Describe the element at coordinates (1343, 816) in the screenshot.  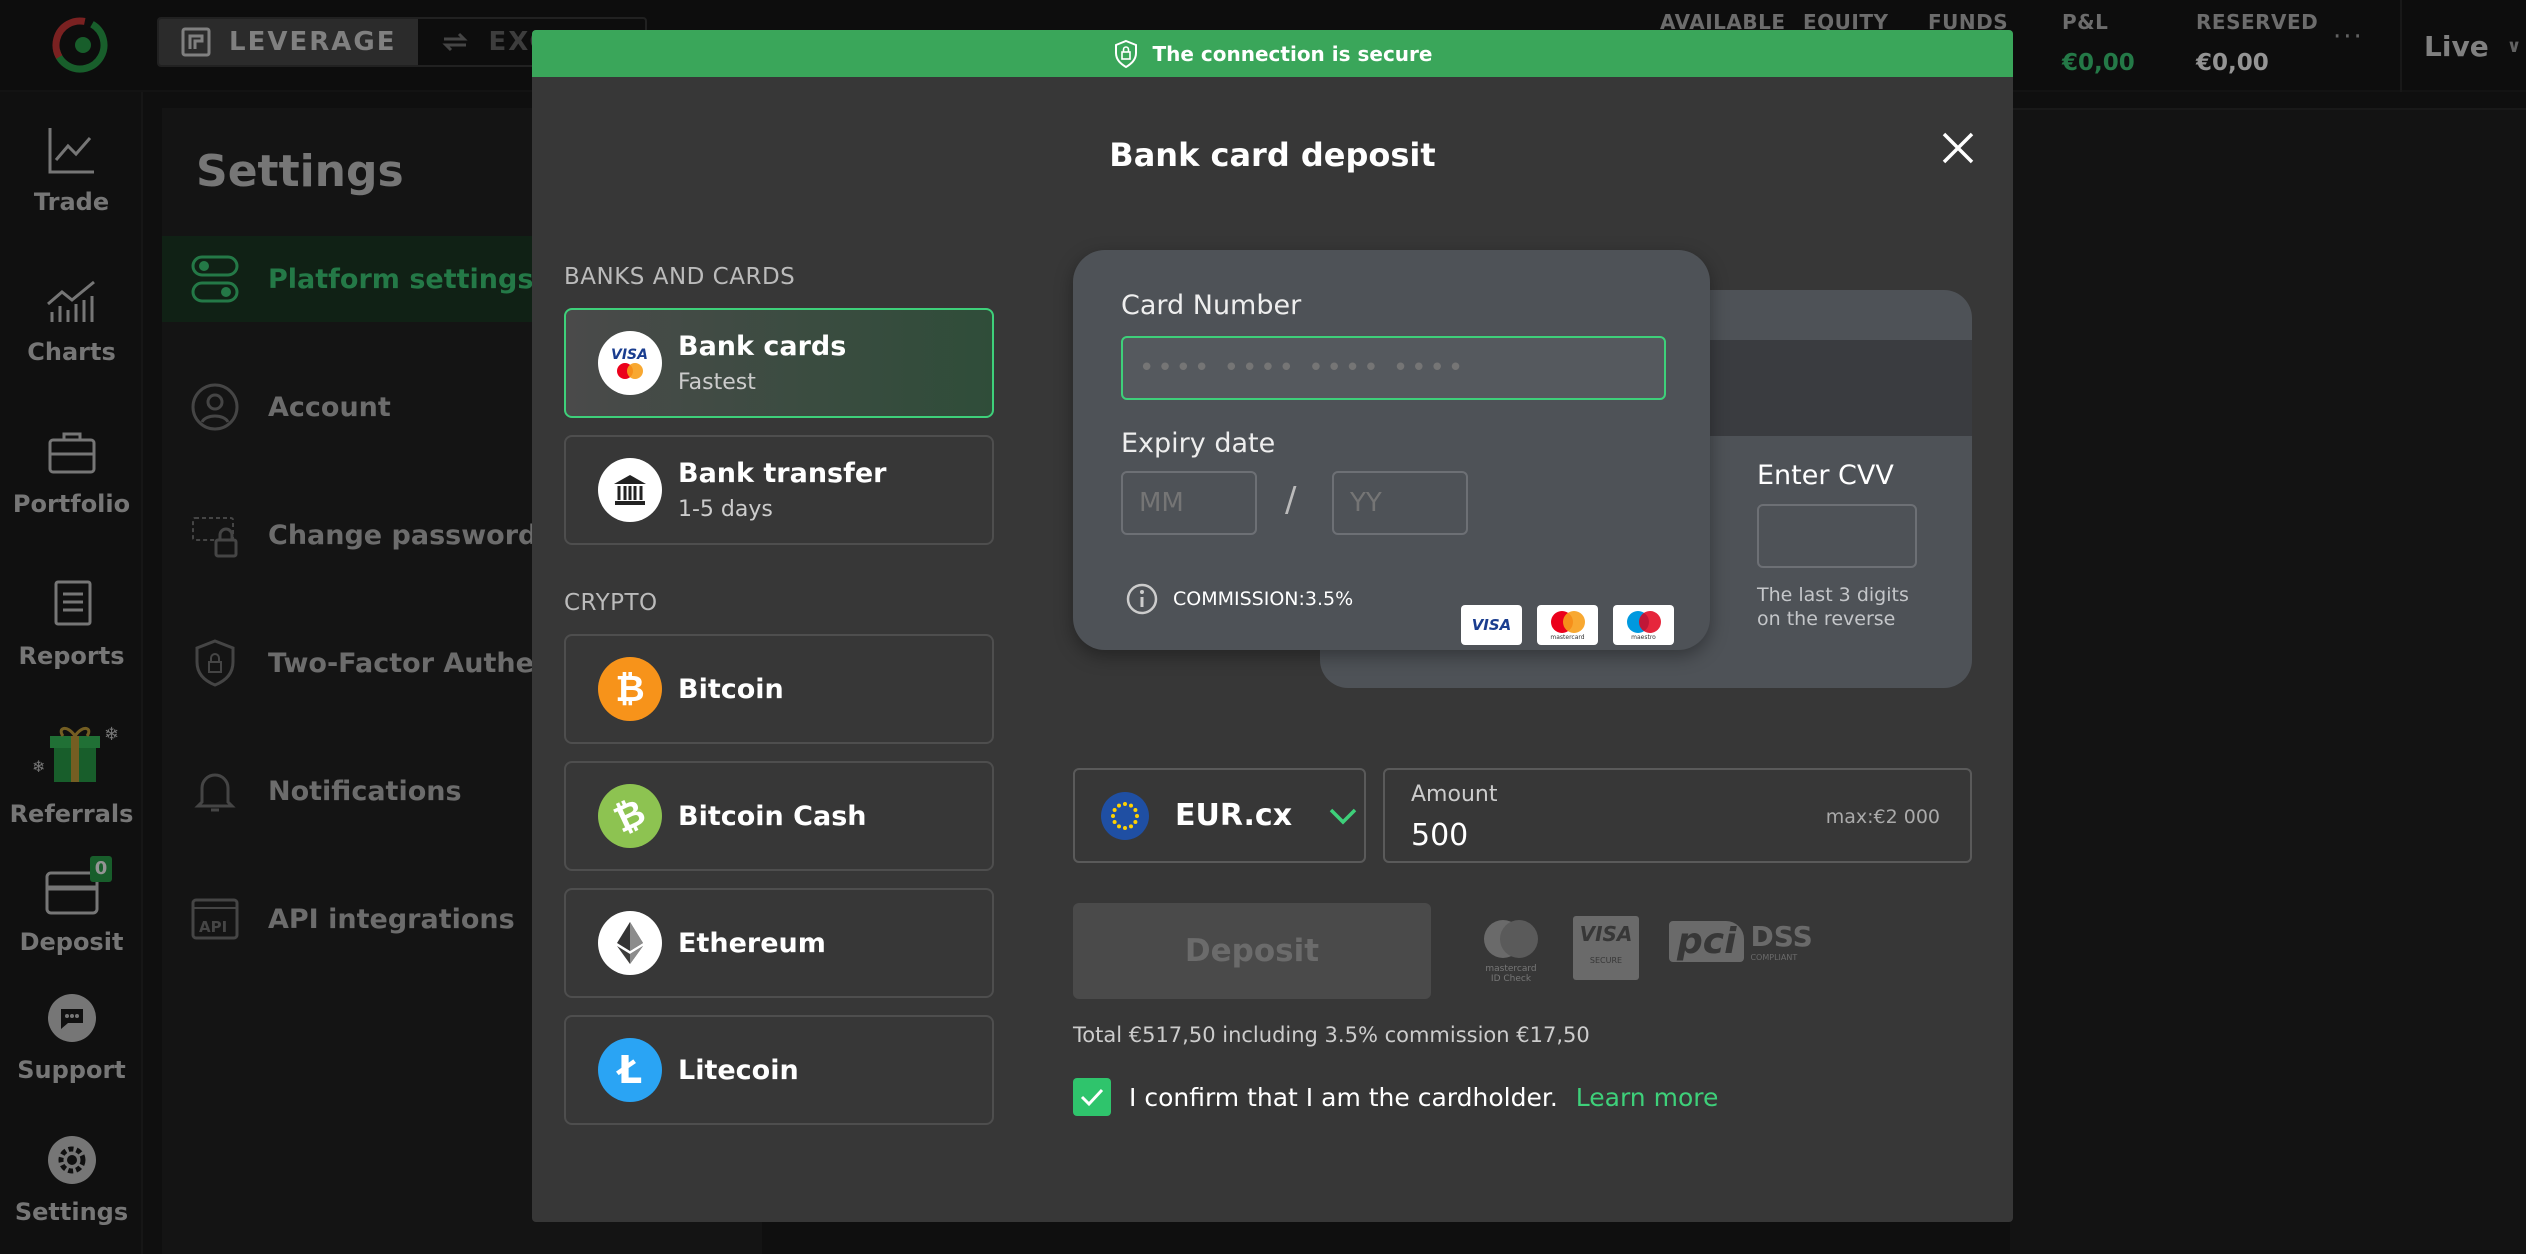
I see `chevron-down-icon` at that location.